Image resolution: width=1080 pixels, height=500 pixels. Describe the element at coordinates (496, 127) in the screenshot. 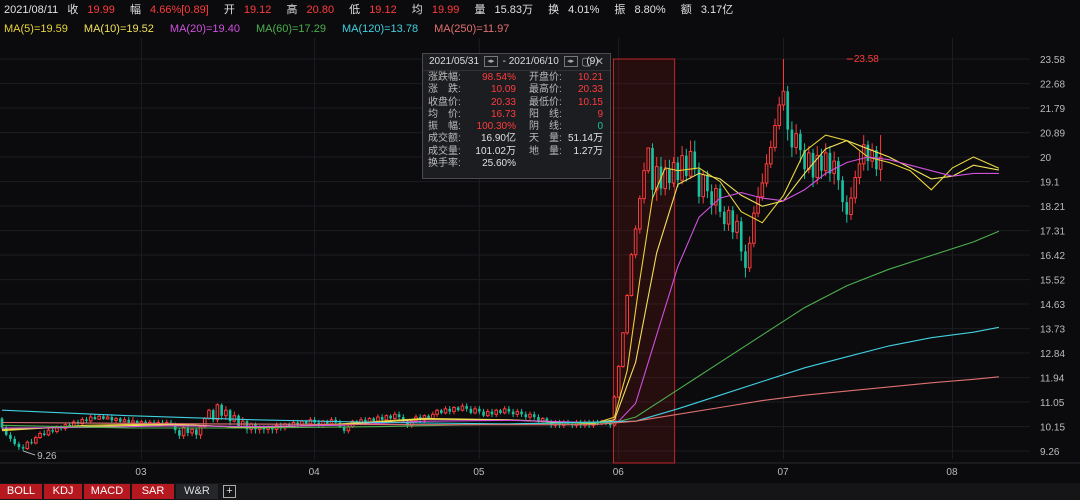

I see `tooltip-value: 100.30%` at that location.